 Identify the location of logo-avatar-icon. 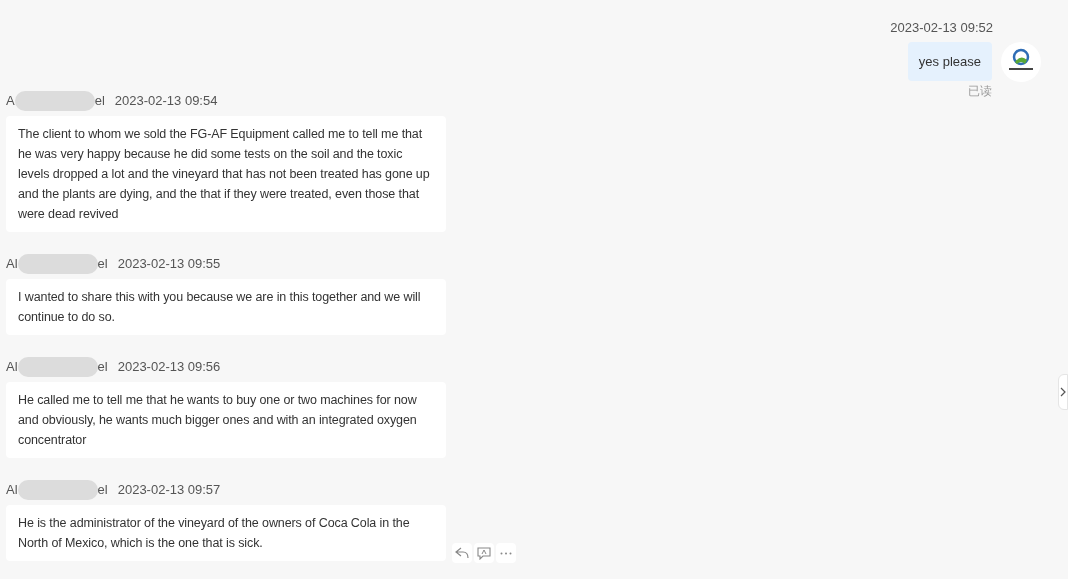
(1021, 61).